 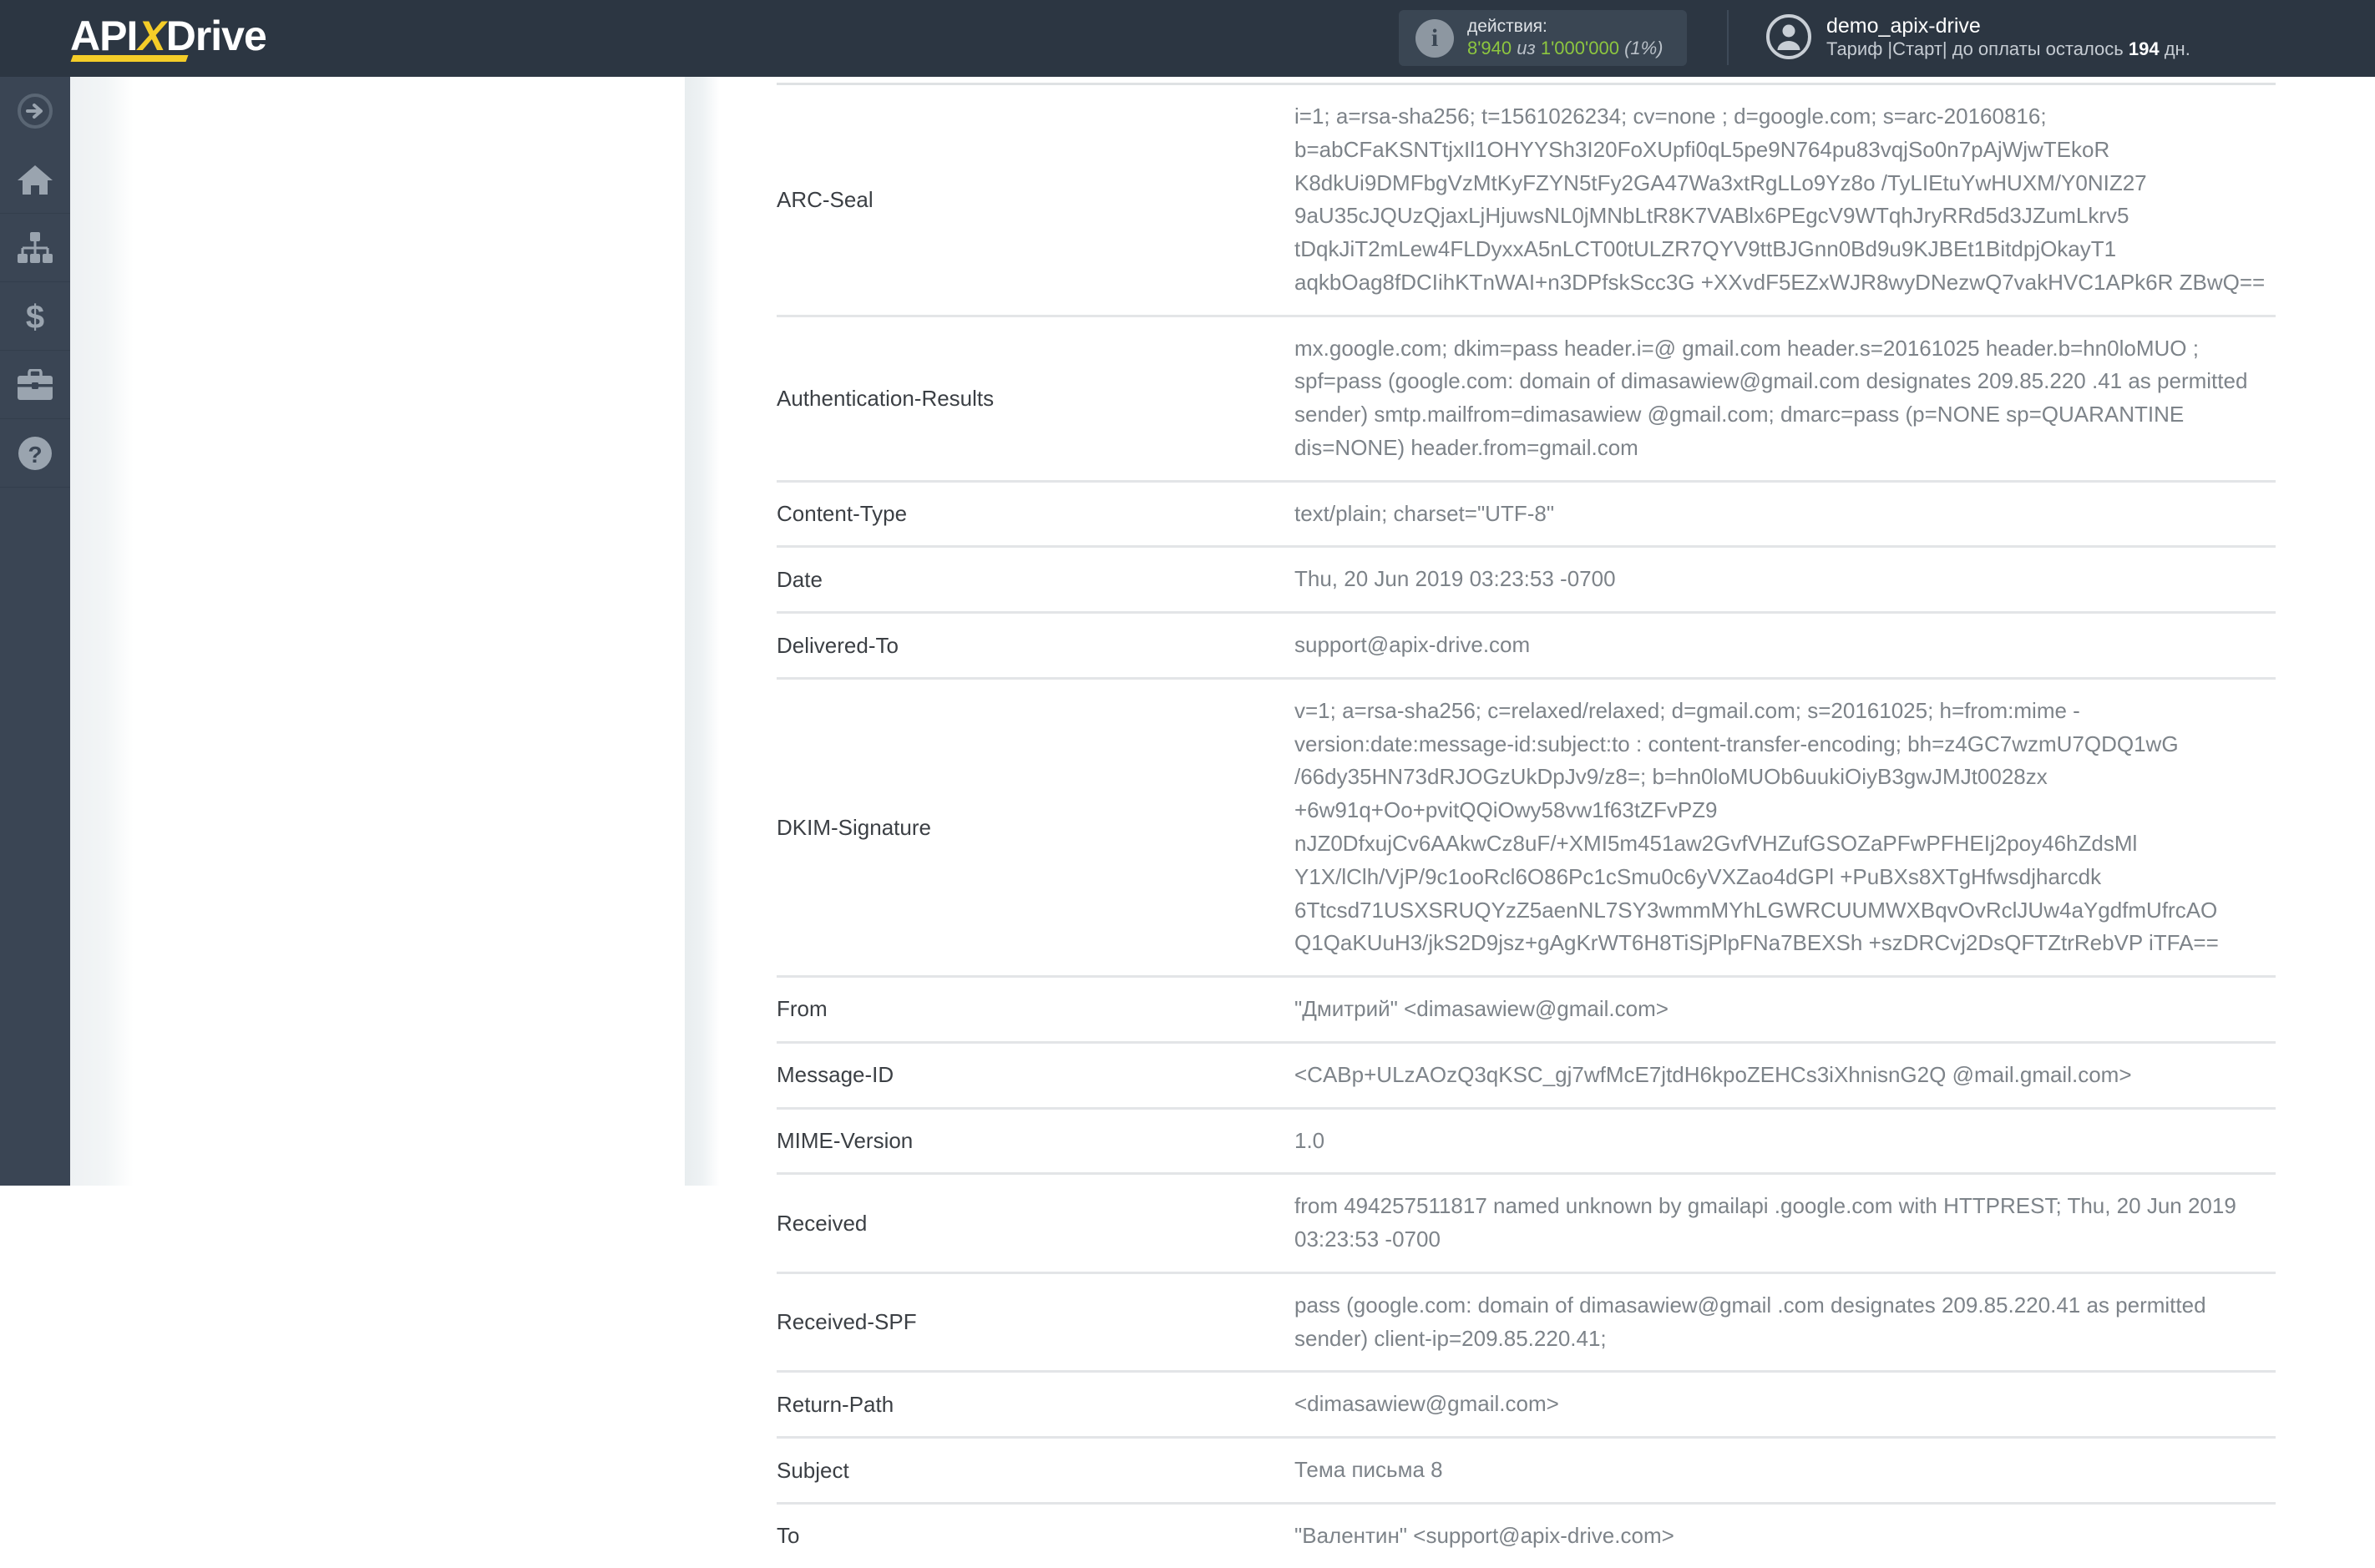 I want to click on header-key-cell: Content-Type, so click(x=842, y=514).